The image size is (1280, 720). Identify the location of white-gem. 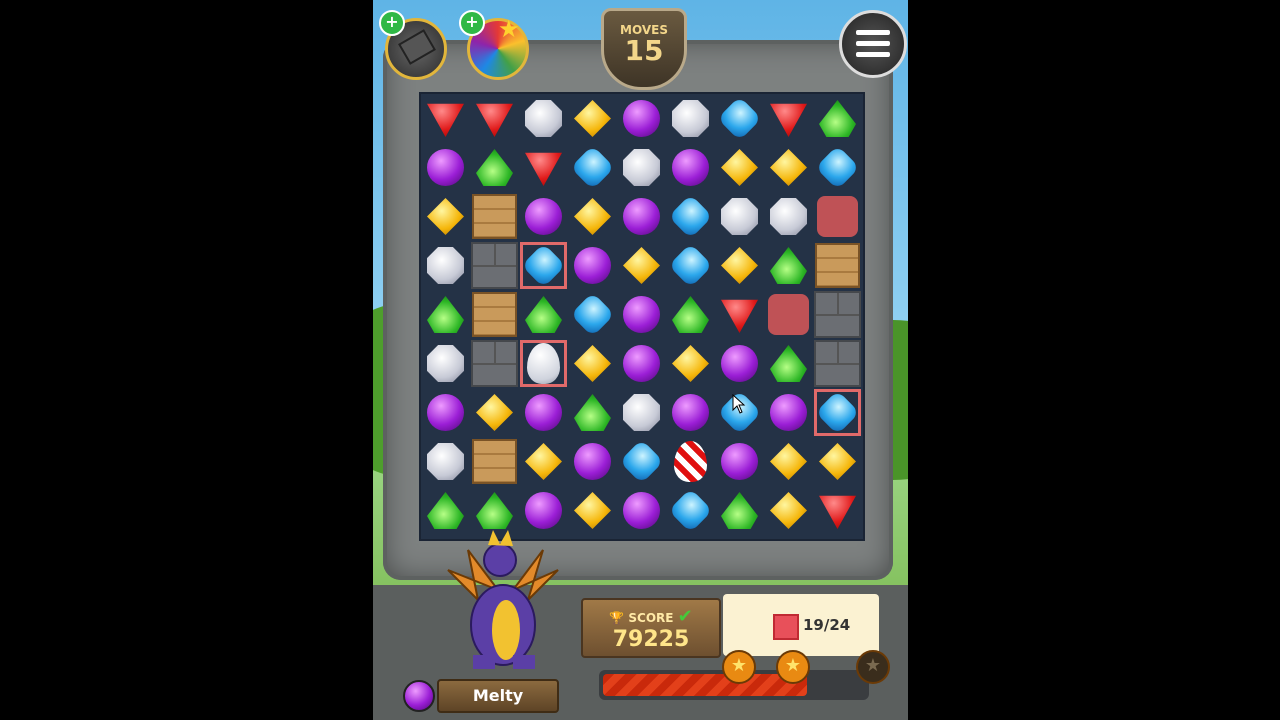
(445, 265).